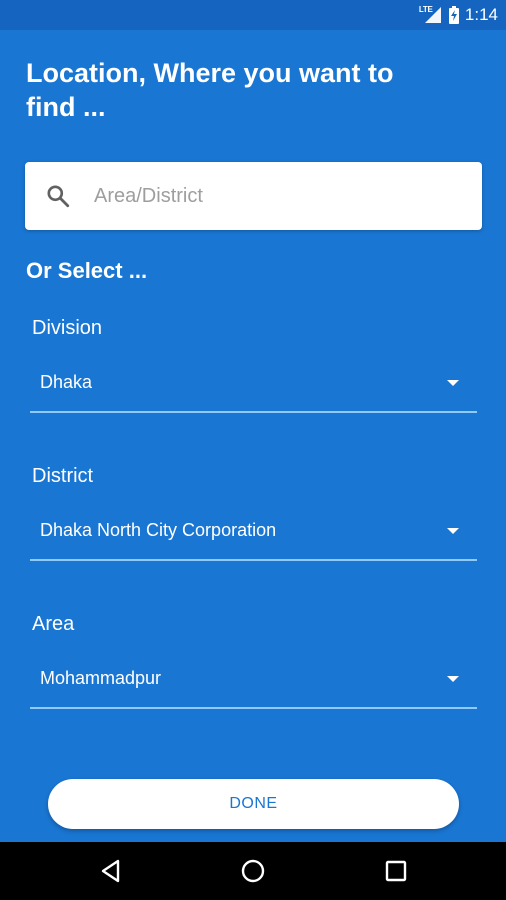  I want to click on district-value: Dhaka North City Corporation, so click(158, 530).